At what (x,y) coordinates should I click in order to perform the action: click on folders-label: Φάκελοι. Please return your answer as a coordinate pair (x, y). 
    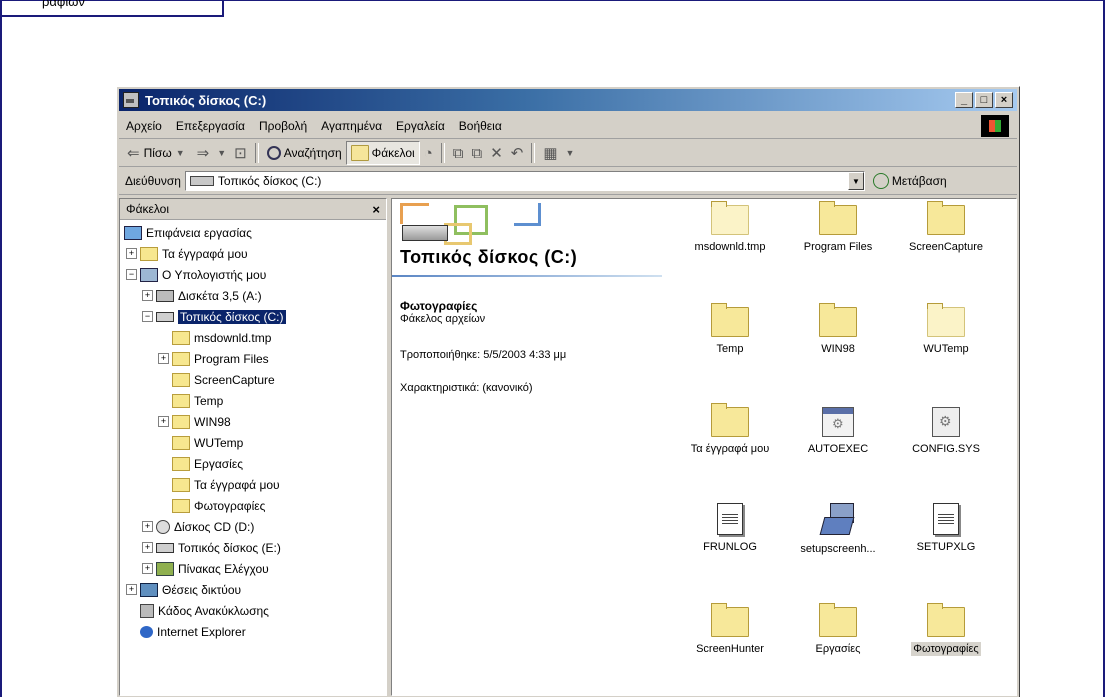
    Looking at the image, I should click on (393, 153).